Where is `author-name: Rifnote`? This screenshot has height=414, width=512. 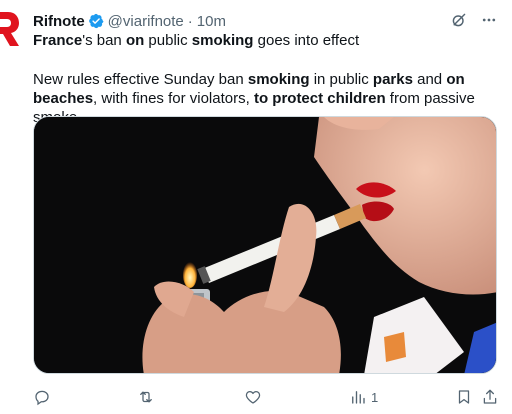 author-name: Rifnote is located at coordinates (59, 21).